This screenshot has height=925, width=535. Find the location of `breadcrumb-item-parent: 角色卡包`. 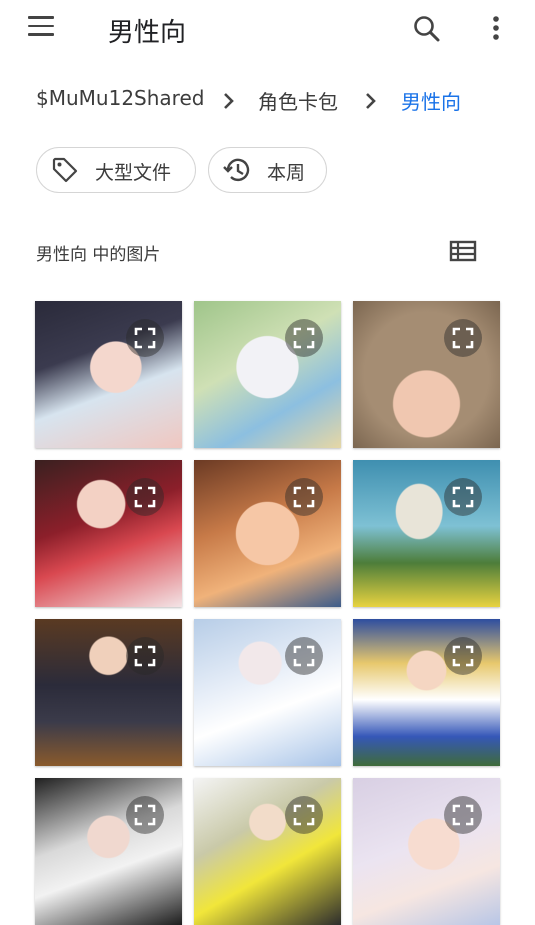

breadcrumb-item-parent: 角色卡包 is located at coordinates (298, 100).